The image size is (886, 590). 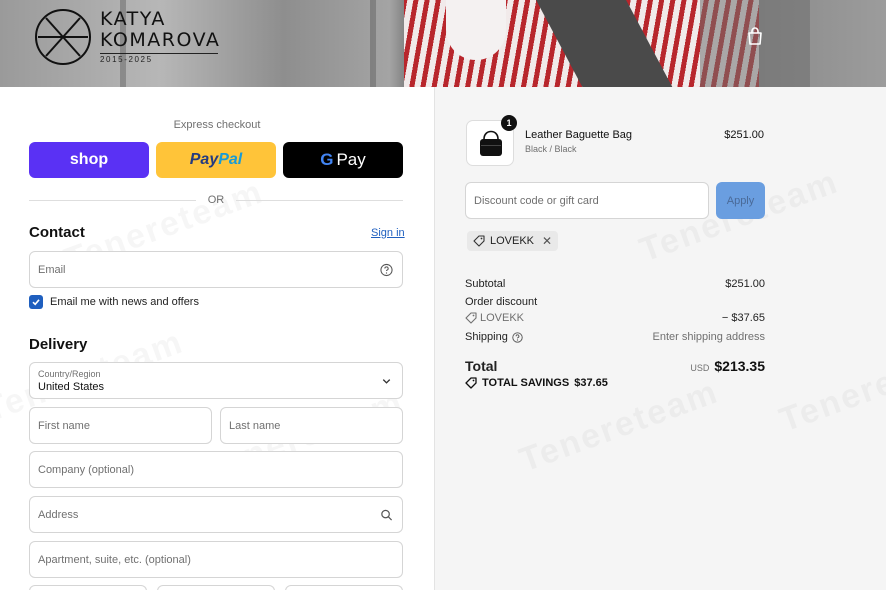 What do you see at coordinates (579, 135) in the screenshot?
I see `product-name: Leather Baguette Bag` at bounding box center [579, 135].